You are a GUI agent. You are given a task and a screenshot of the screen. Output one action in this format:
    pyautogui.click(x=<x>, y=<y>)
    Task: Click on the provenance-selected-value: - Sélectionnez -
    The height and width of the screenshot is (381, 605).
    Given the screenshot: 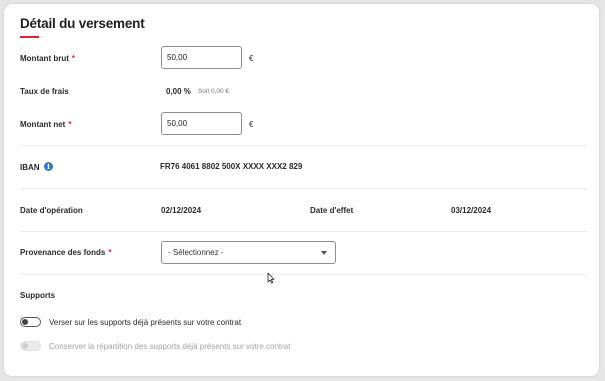 What is the action you would take?
    pyautogui.click(x=196, y=252)
    